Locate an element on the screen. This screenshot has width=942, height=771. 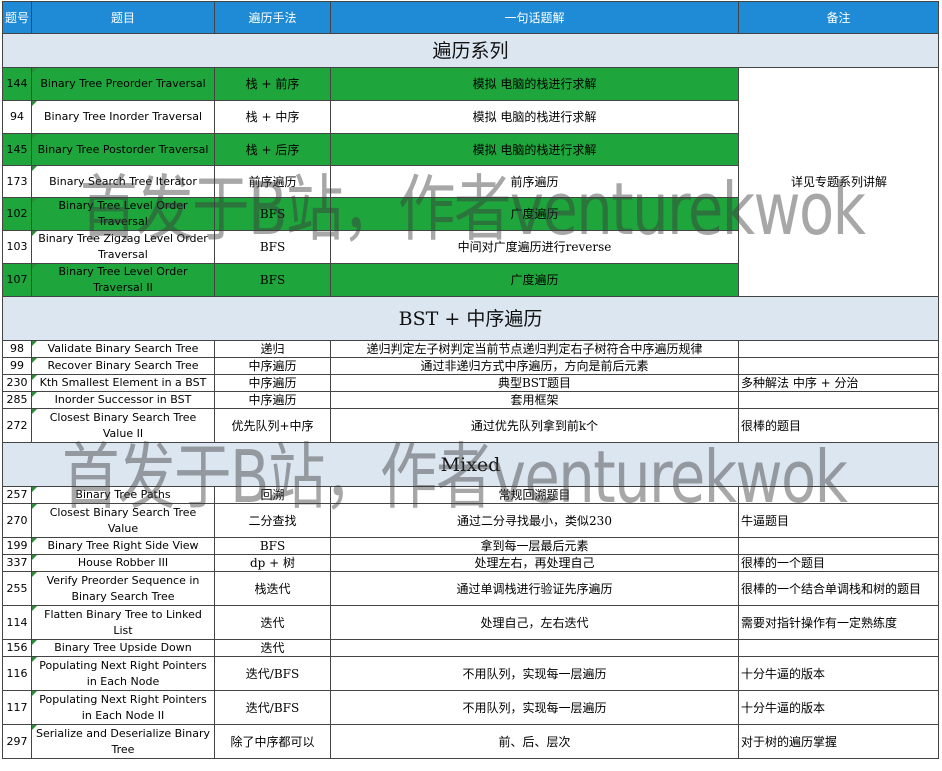
solution-summary is located at coordinates (534, 648).